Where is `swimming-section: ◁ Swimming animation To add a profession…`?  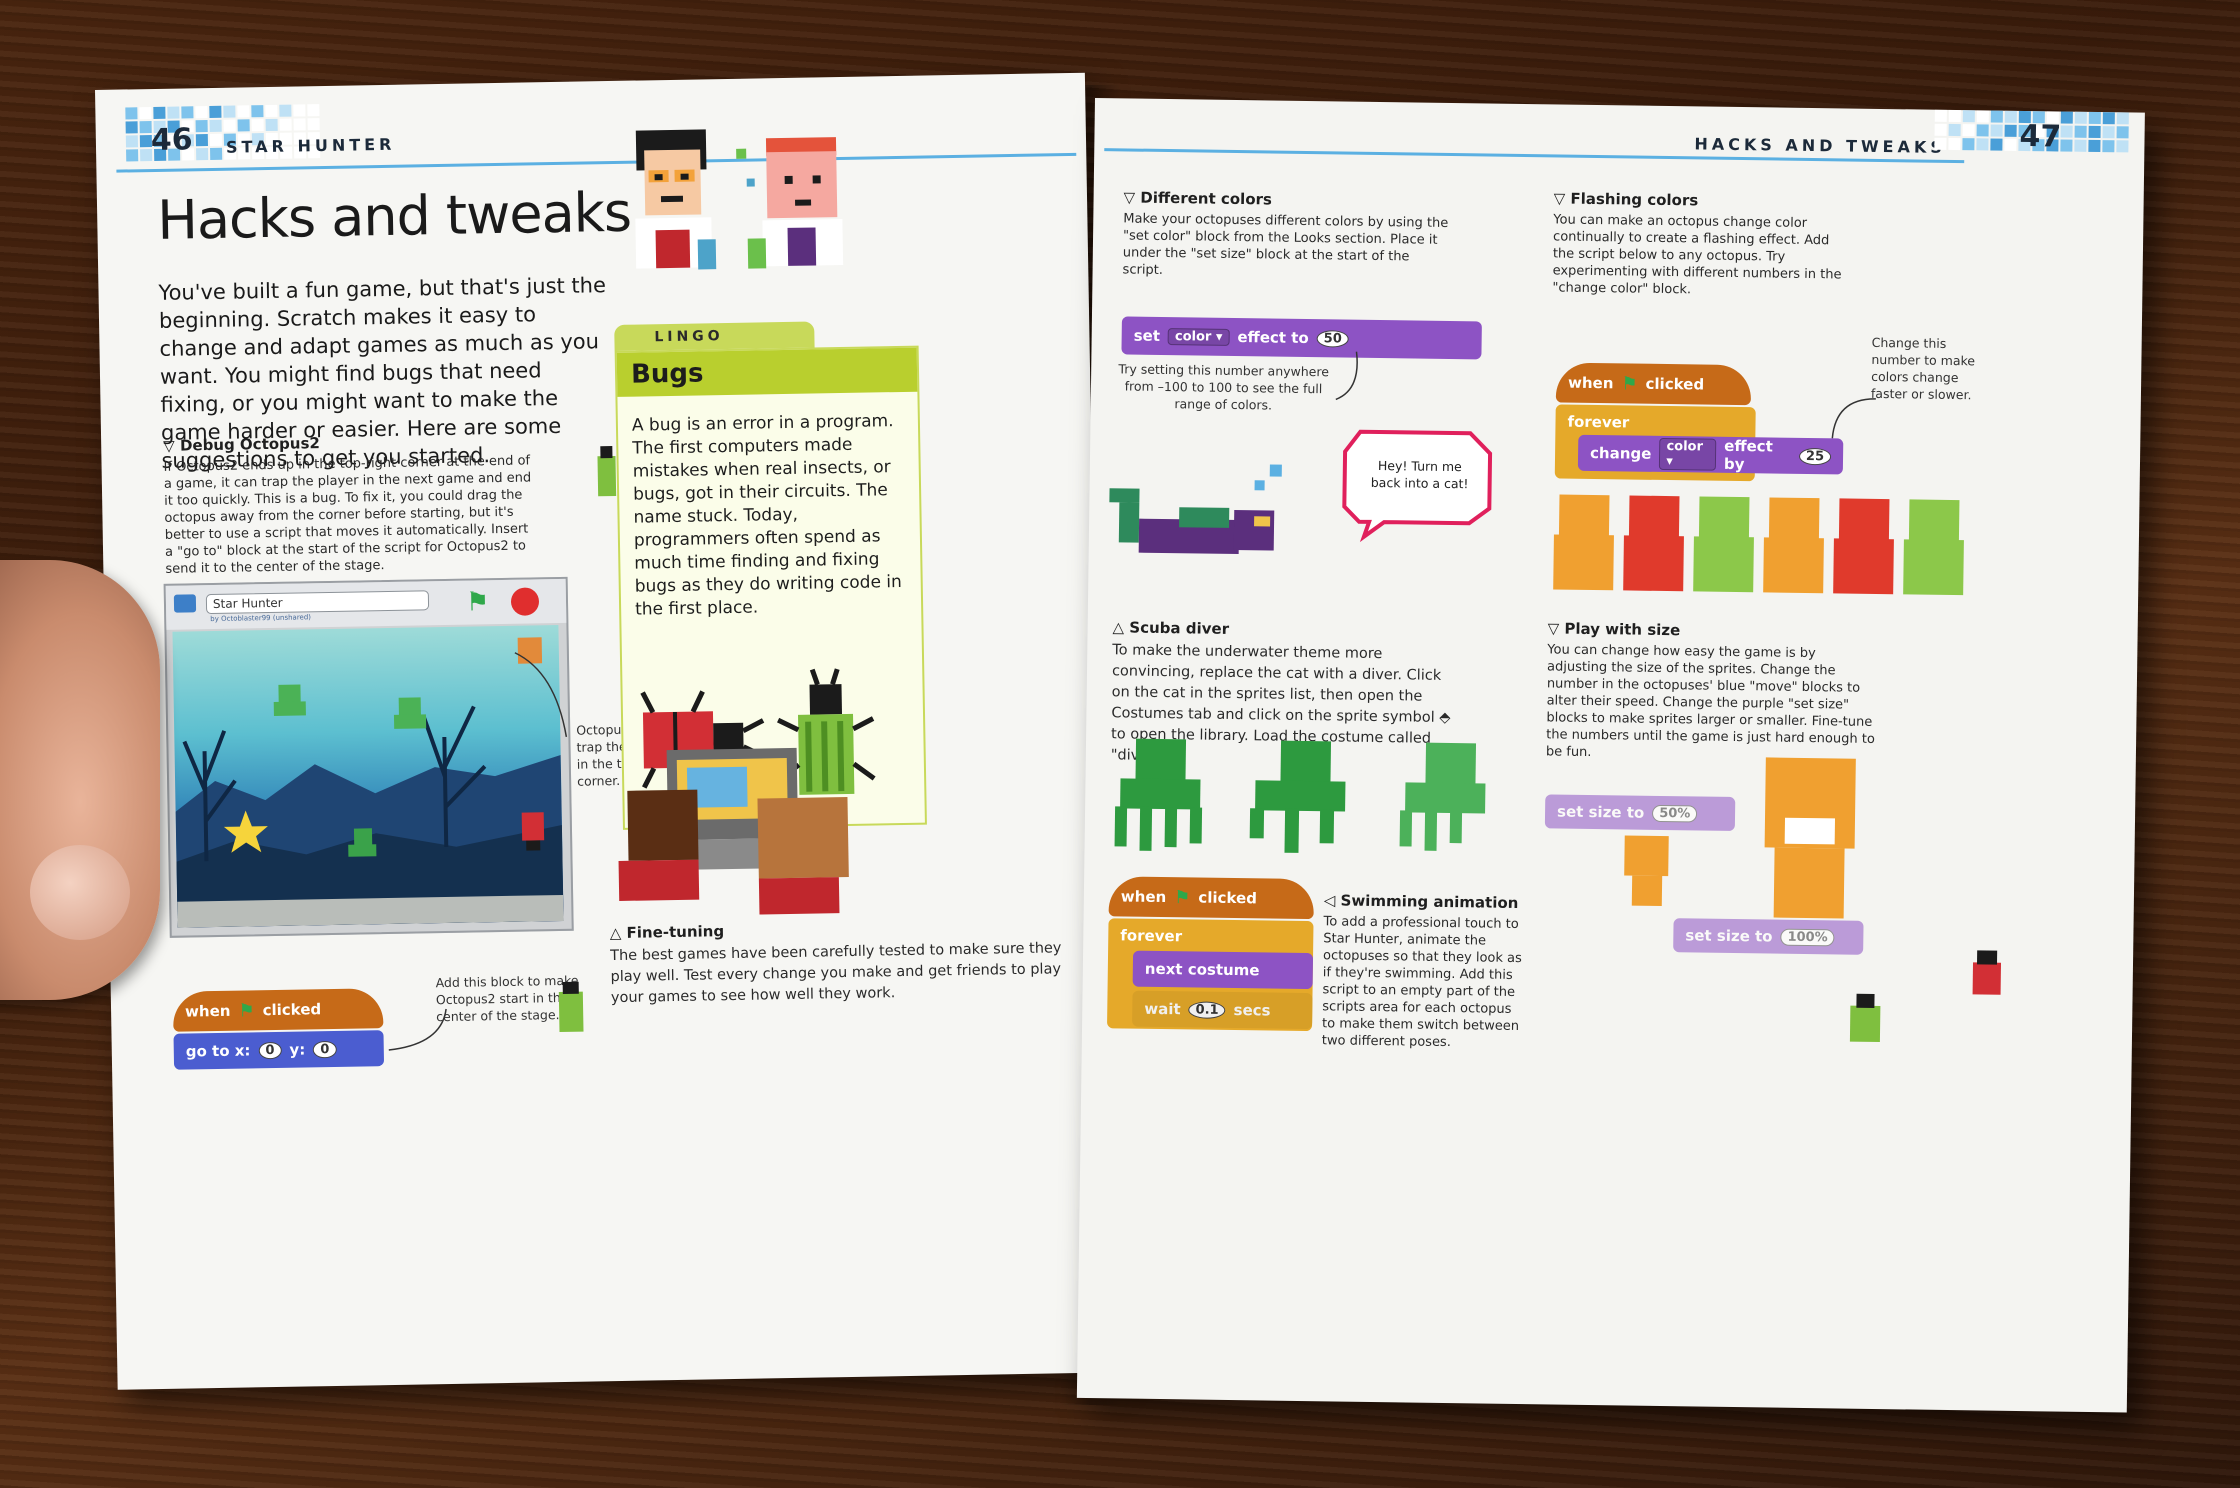 swimming-section: ◁ Swimming animation To add a profession… is located at coordinates (1421, 971).